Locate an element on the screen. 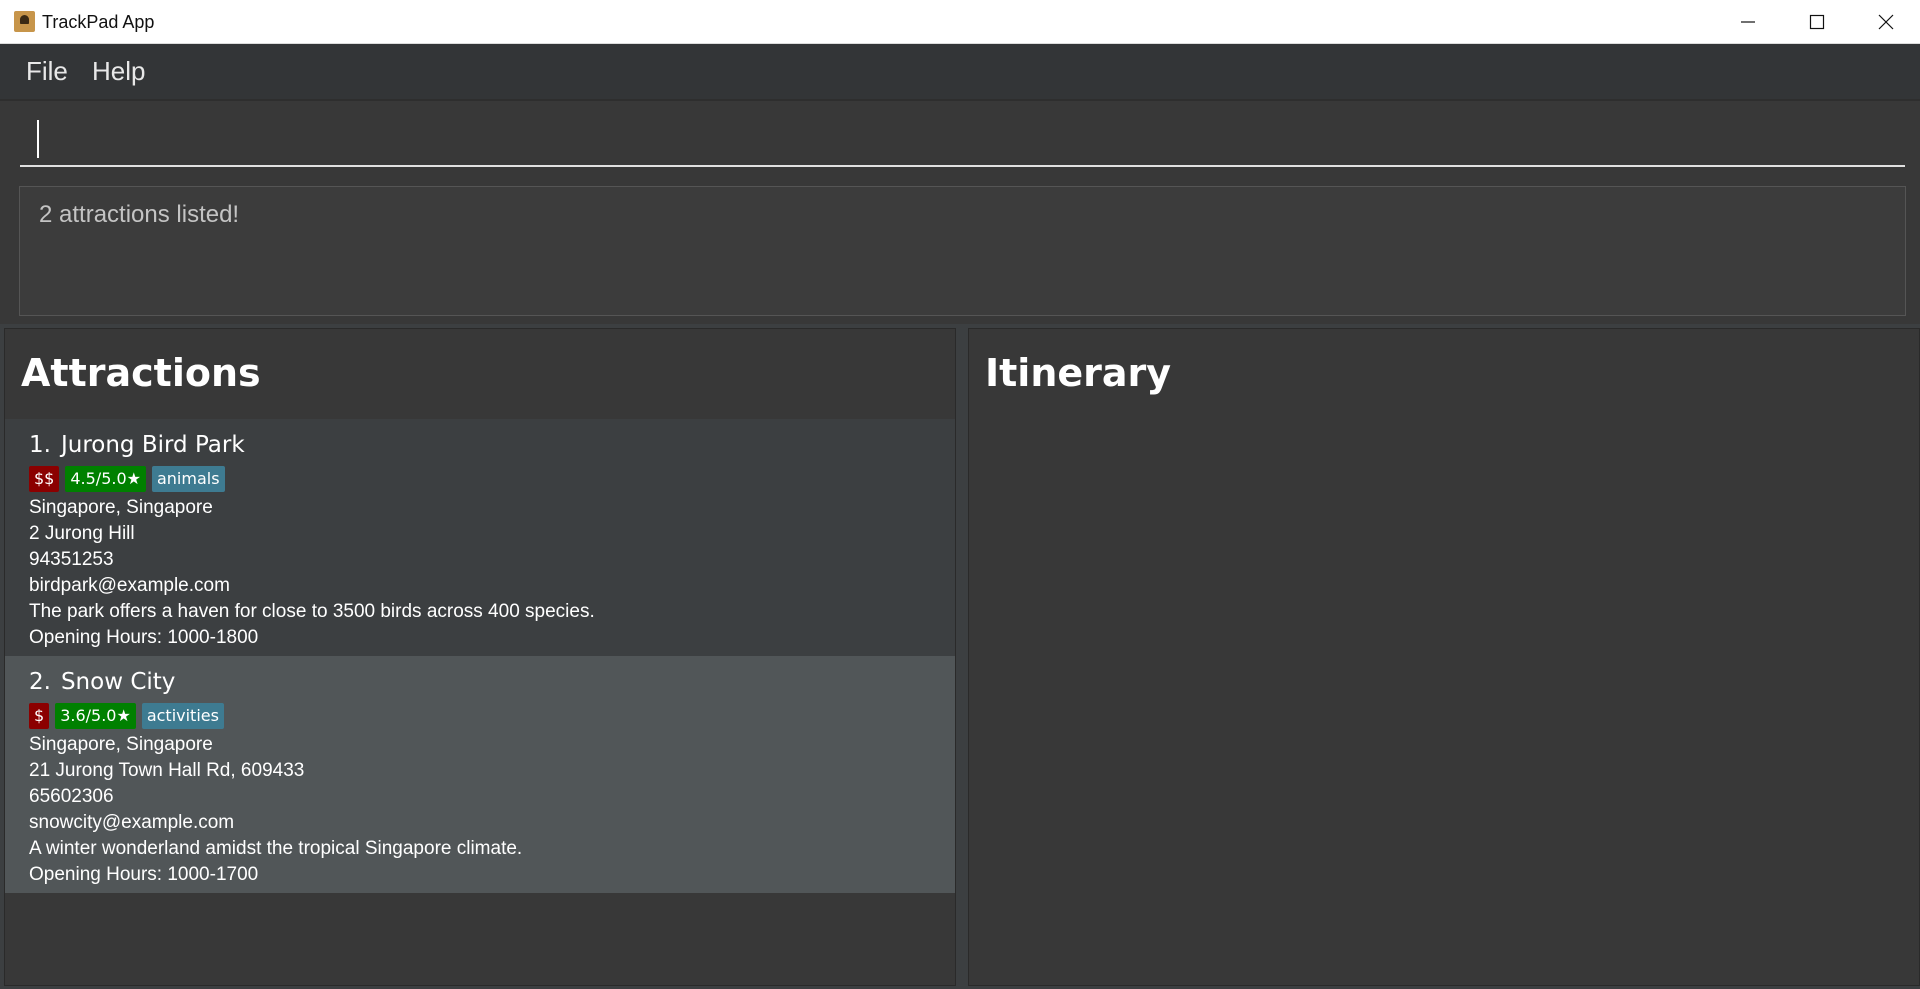 The width and height of the screenshot is (1920, 989). attraction-name-row: 1. Jurong Bird Park is located at coordinates (492, 445).